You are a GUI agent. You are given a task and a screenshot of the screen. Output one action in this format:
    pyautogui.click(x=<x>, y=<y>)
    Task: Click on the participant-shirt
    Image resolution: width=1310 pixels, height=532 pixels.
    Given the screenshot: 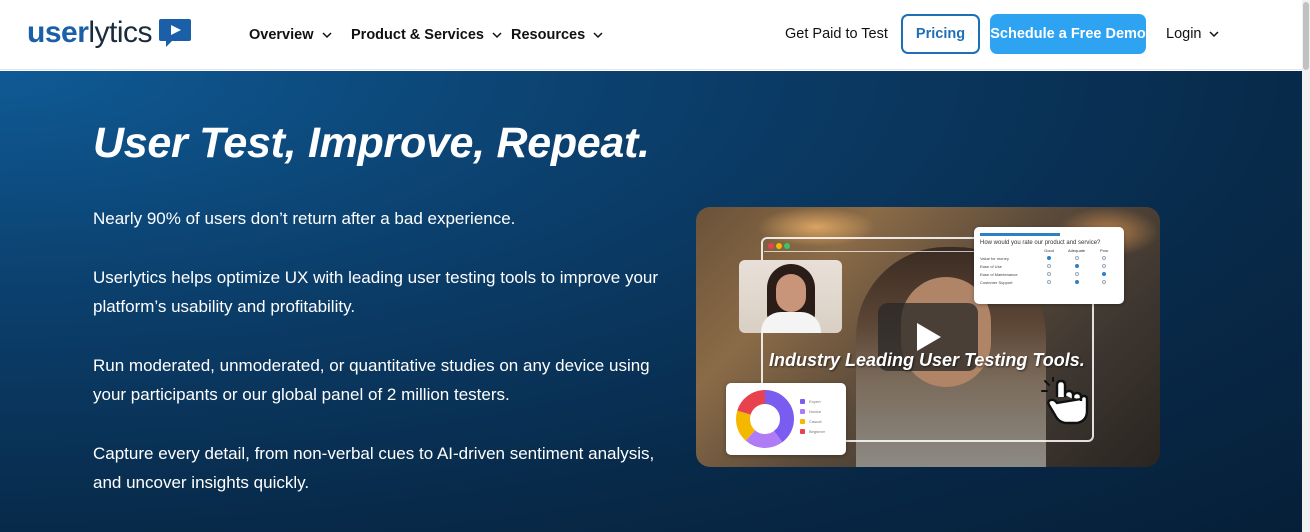 What is the action you would take?
    pyautogui.click(x=791, y=322)
    